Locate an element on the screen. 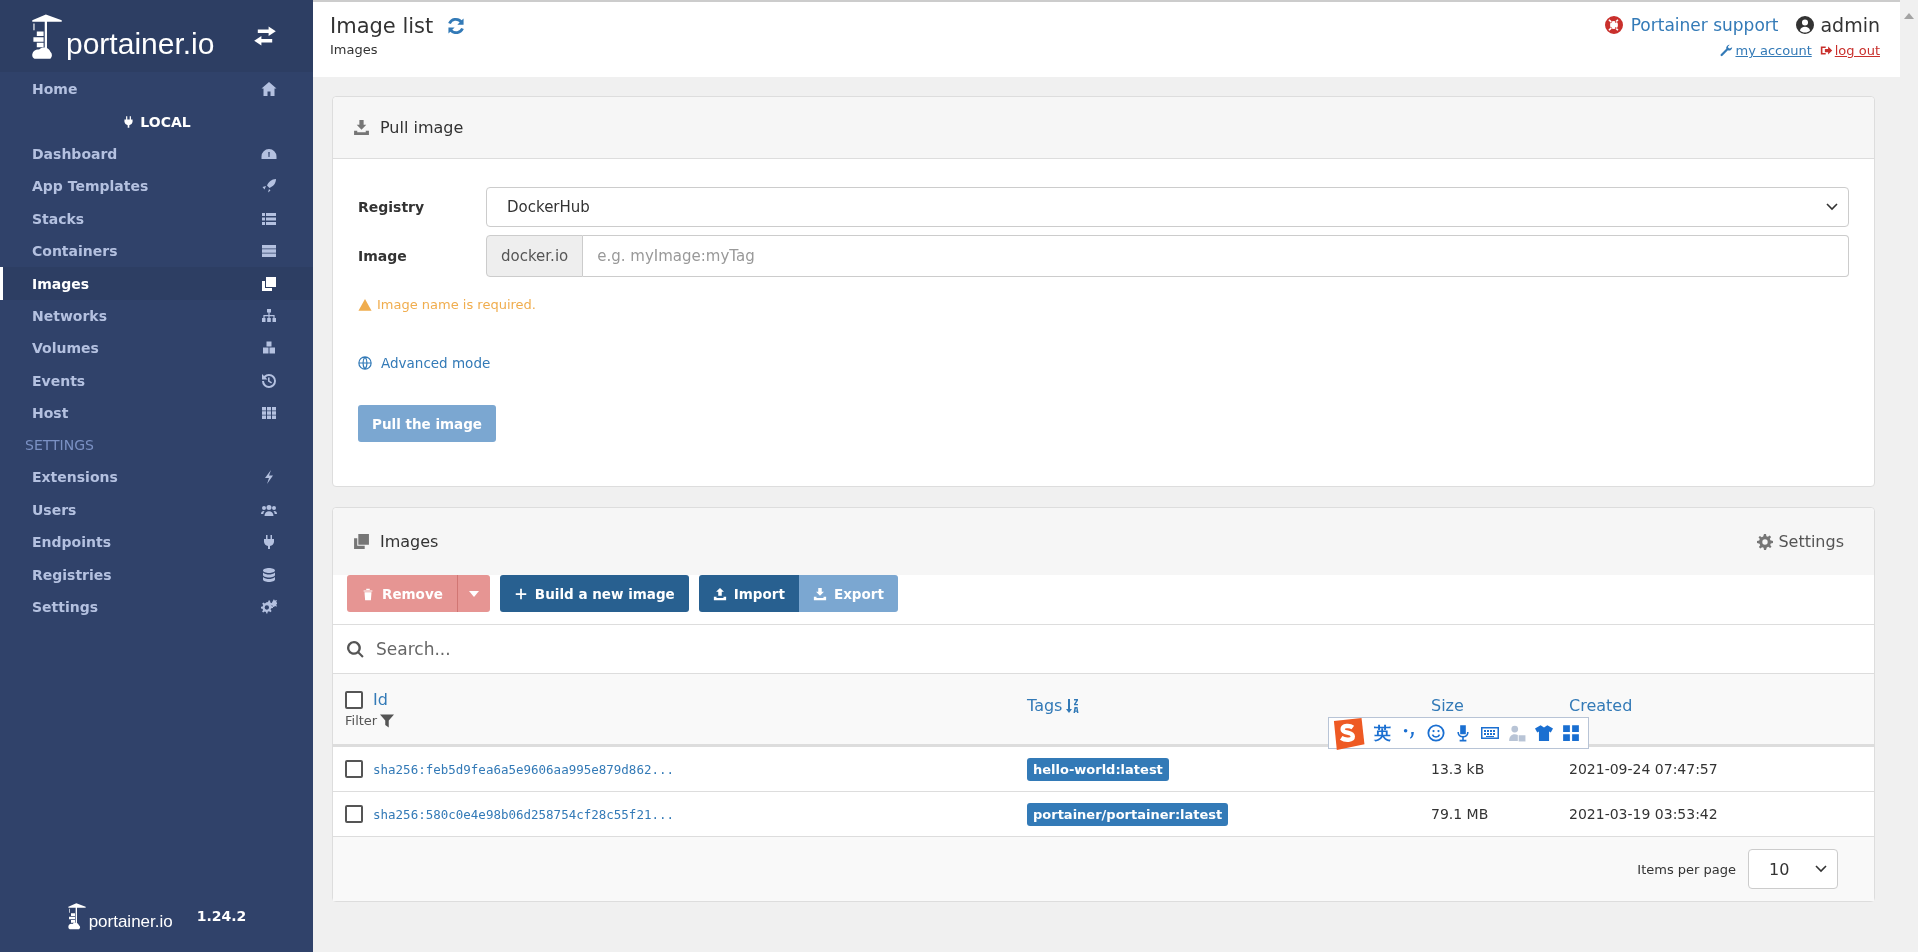 This screenshot has width=1918, height=952. database-icon is located at coordinates (269, 574).